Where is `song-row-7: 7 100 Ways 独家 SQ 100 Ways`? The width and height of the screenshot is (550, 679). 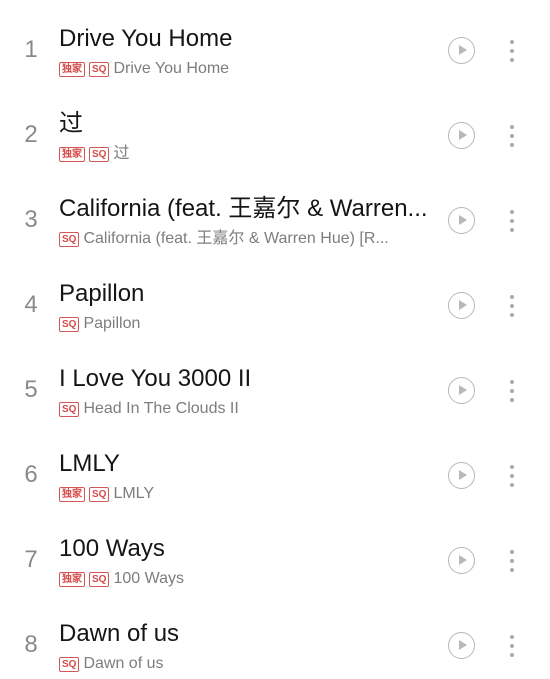 song-row-7: 7 100 Ways 独家 SQ 100 Ways is located at coordinates (275, 552).